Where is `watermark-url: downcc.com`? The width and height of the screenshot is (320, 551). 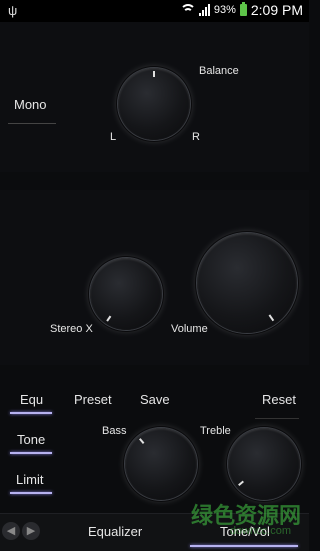 watermark-url: downcc.com is located at coordinates (260, 531).